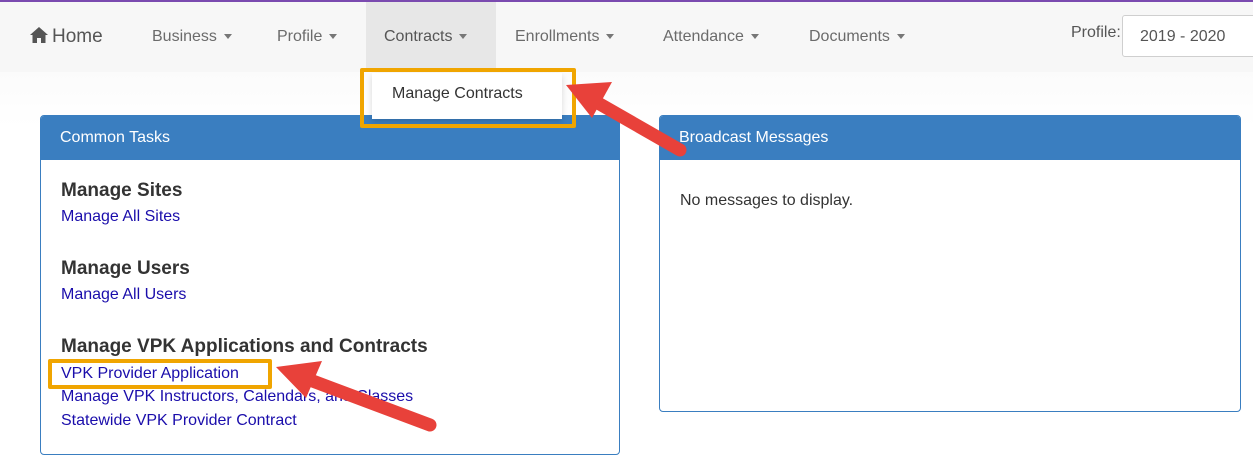  Describe the element at coordinates (39, 35) in the screenshot. I see `home-icon` at that location.